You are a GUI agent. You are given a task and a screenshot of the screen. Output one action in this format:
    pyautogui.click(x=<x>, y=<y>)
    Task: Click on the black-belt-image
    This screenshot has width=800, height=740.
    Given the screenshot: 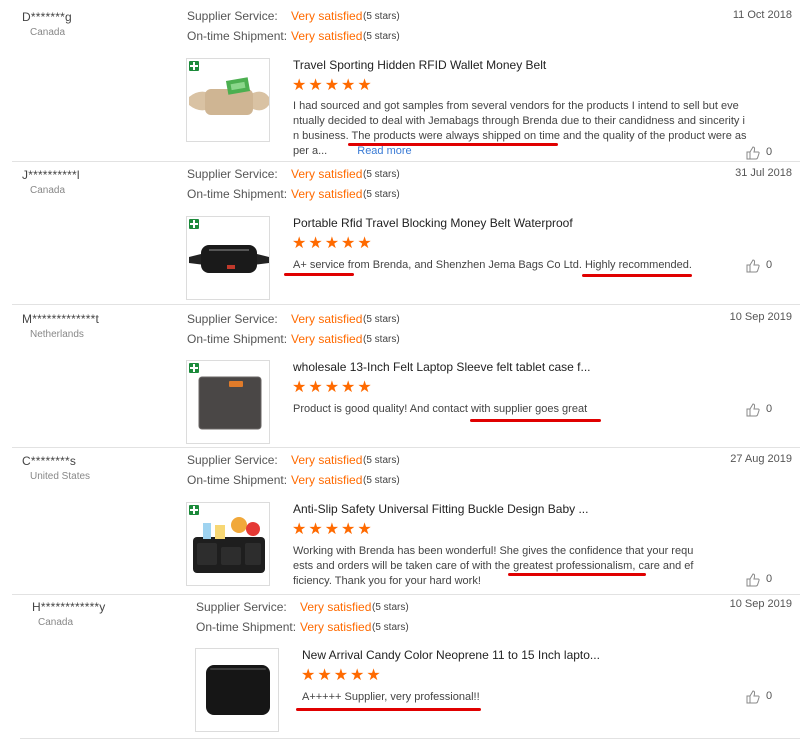 What is the action you would take?
    pyautogui.click(x=229, y=259)
    